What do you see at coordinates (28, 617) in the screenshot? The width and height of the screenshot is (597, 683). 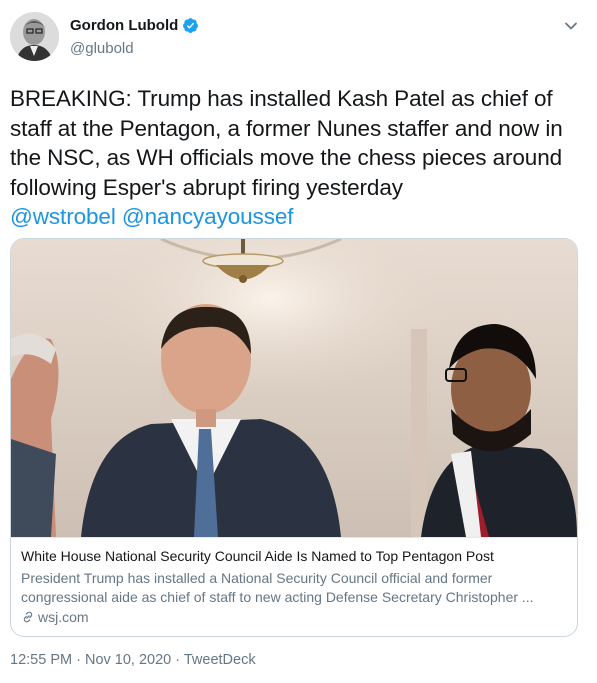 I see `link-icon` at bounding box center [28, 617].